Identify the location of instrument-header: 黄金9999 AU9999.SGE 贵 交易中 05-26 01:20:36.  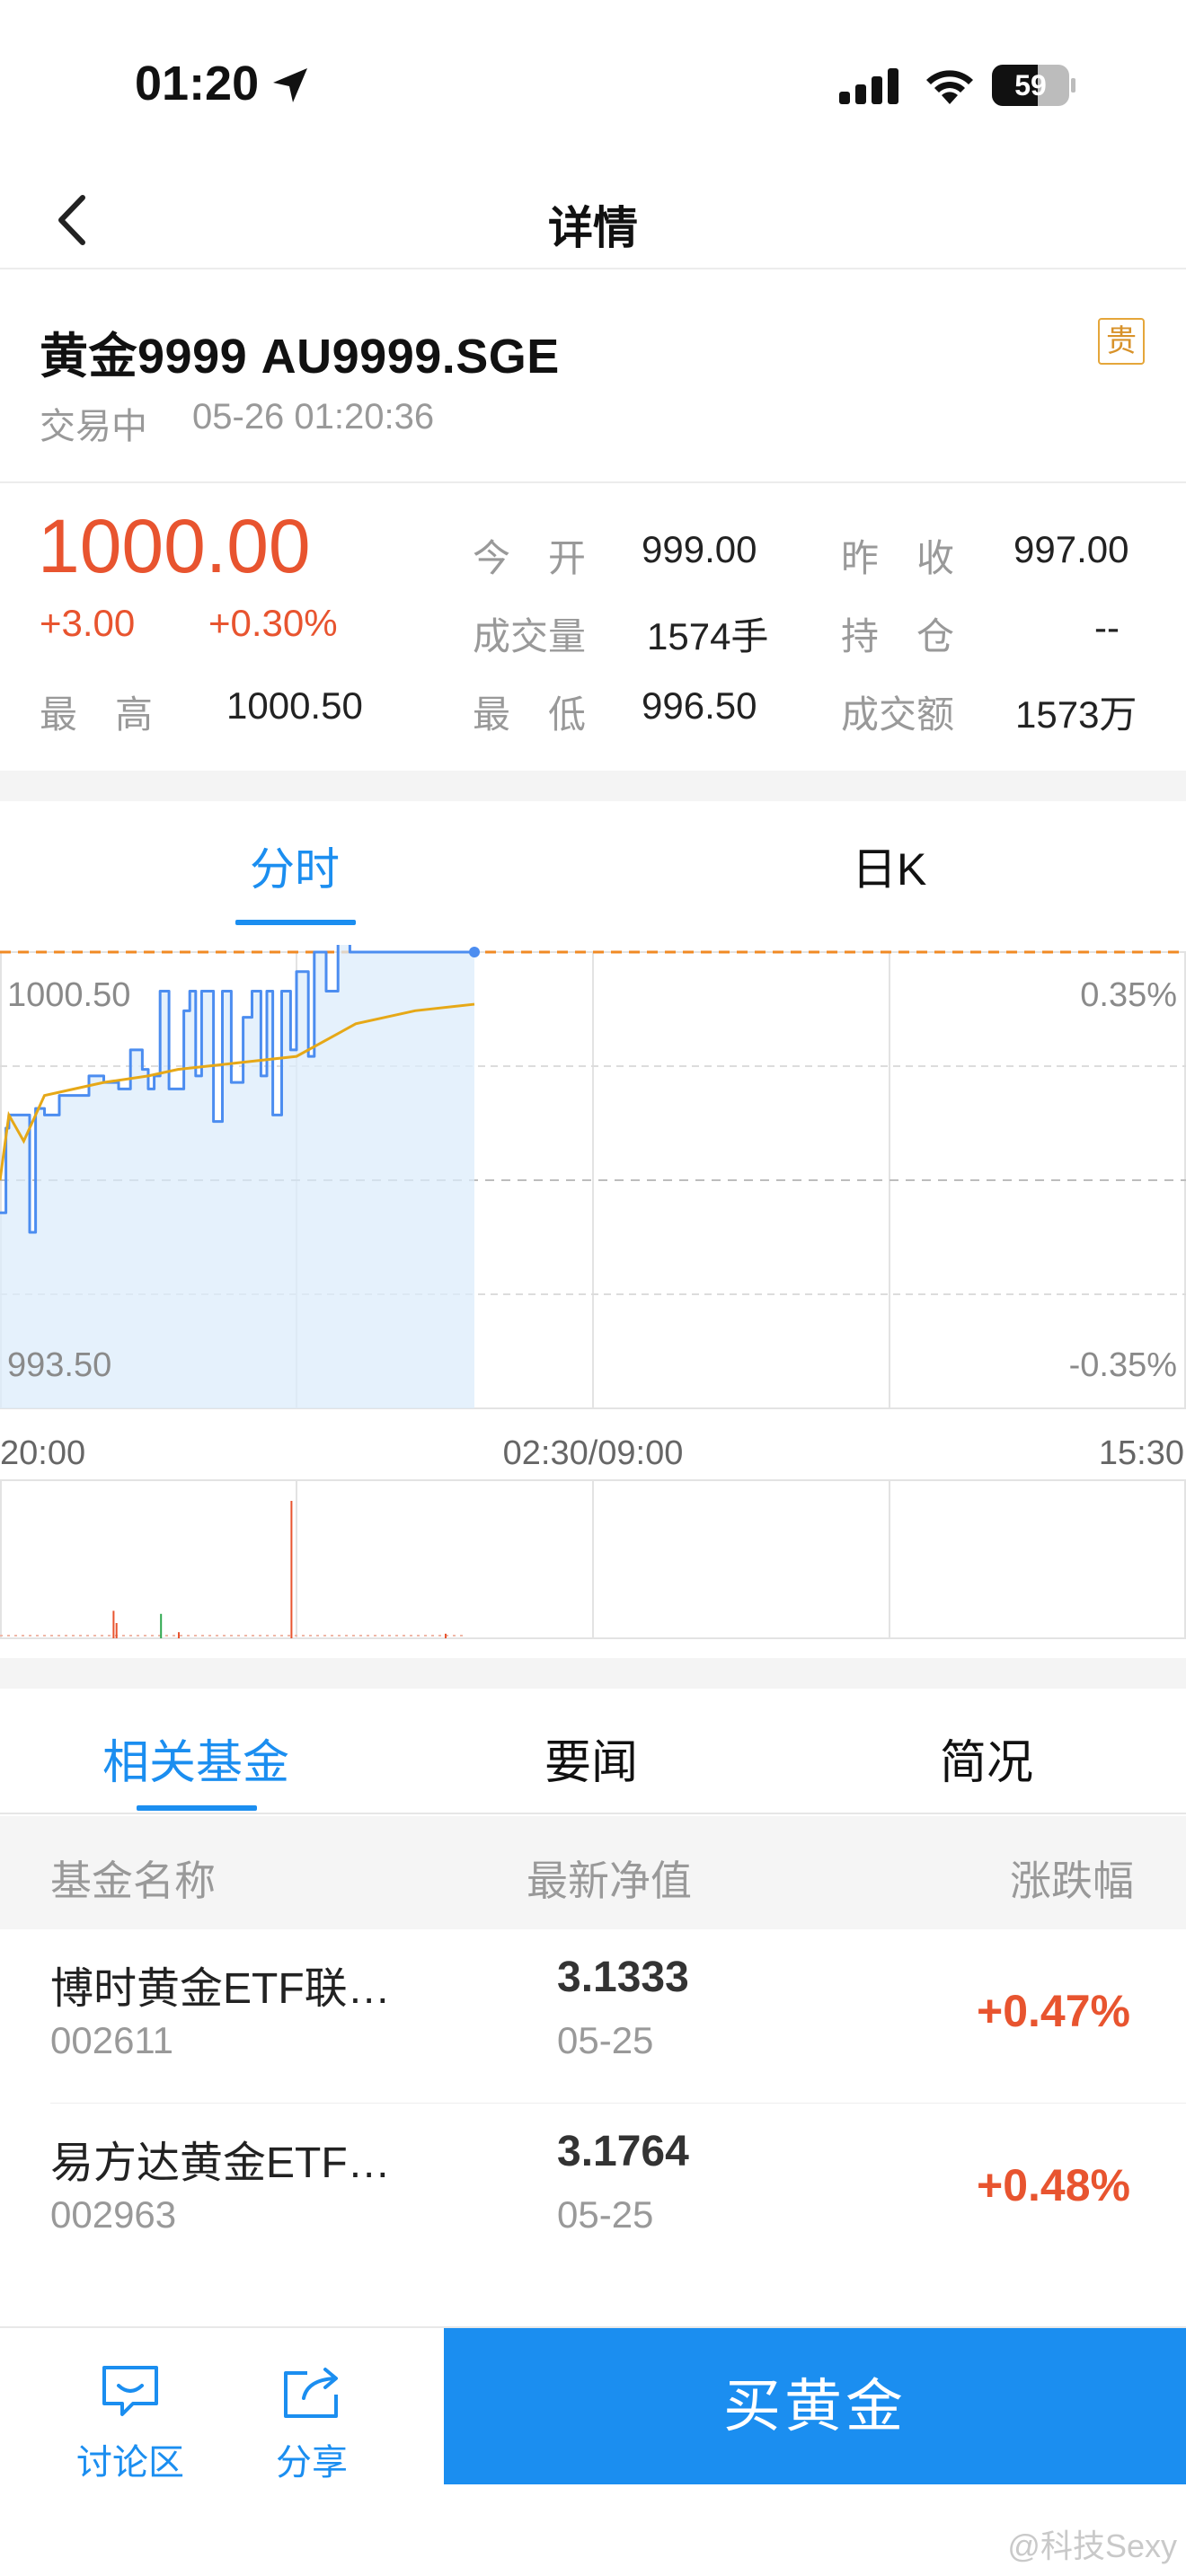
(593, 377).